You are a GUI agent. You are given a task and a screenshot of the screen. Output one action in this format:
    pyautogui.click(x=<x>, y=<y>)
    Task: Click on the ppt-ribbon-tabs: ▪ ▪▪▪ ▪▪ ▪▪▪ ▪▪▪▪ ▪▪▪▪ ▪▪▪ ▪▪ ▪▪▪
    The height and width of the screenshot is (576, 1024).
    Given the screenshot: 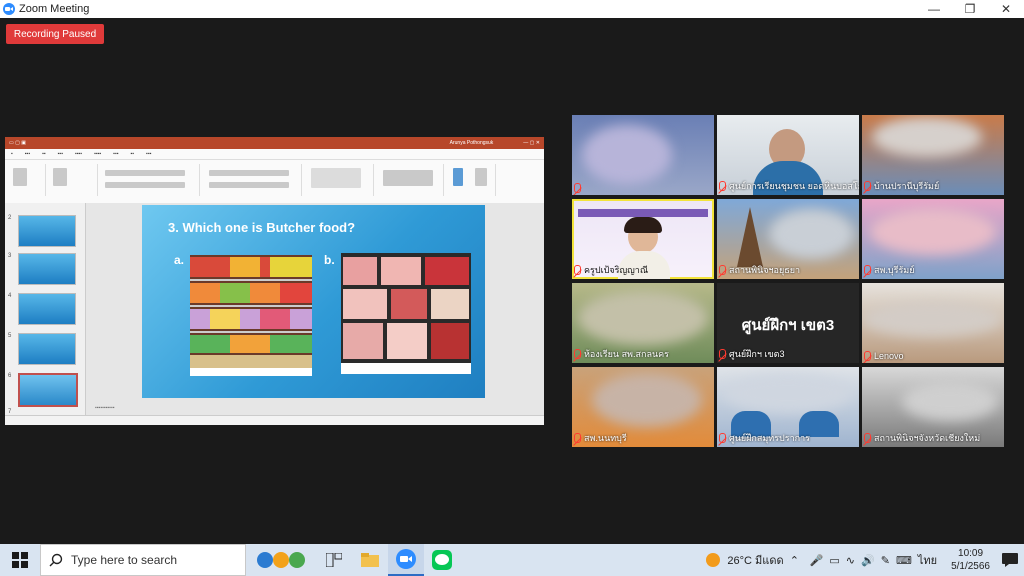 What is the action you would take?
    pyautogui.click(x=274, y=154)
    